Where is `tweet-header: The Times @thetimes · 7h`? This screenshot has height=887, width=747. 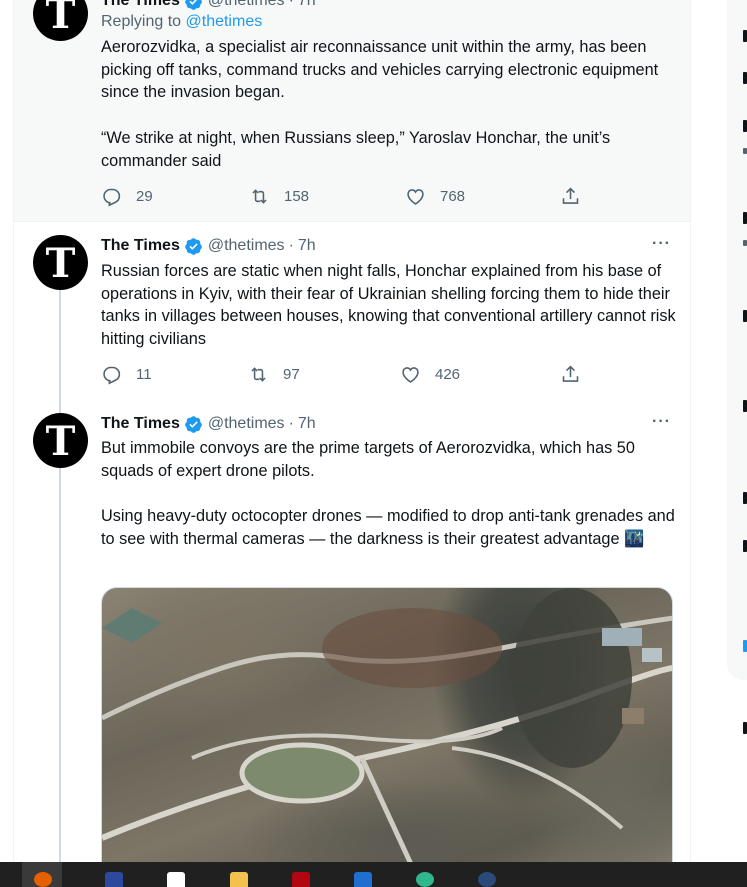 tweet-header: The Times @thetimes · 7h is located at coordinates (386, 6).